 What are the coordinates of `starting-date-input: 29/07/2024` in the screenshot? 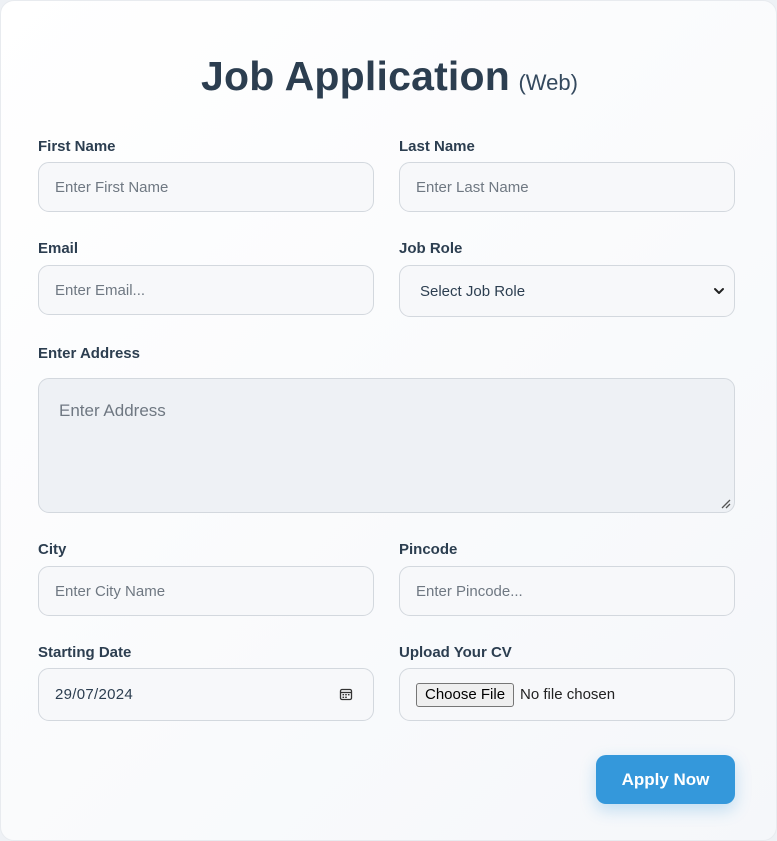 It's located at (206, 694).